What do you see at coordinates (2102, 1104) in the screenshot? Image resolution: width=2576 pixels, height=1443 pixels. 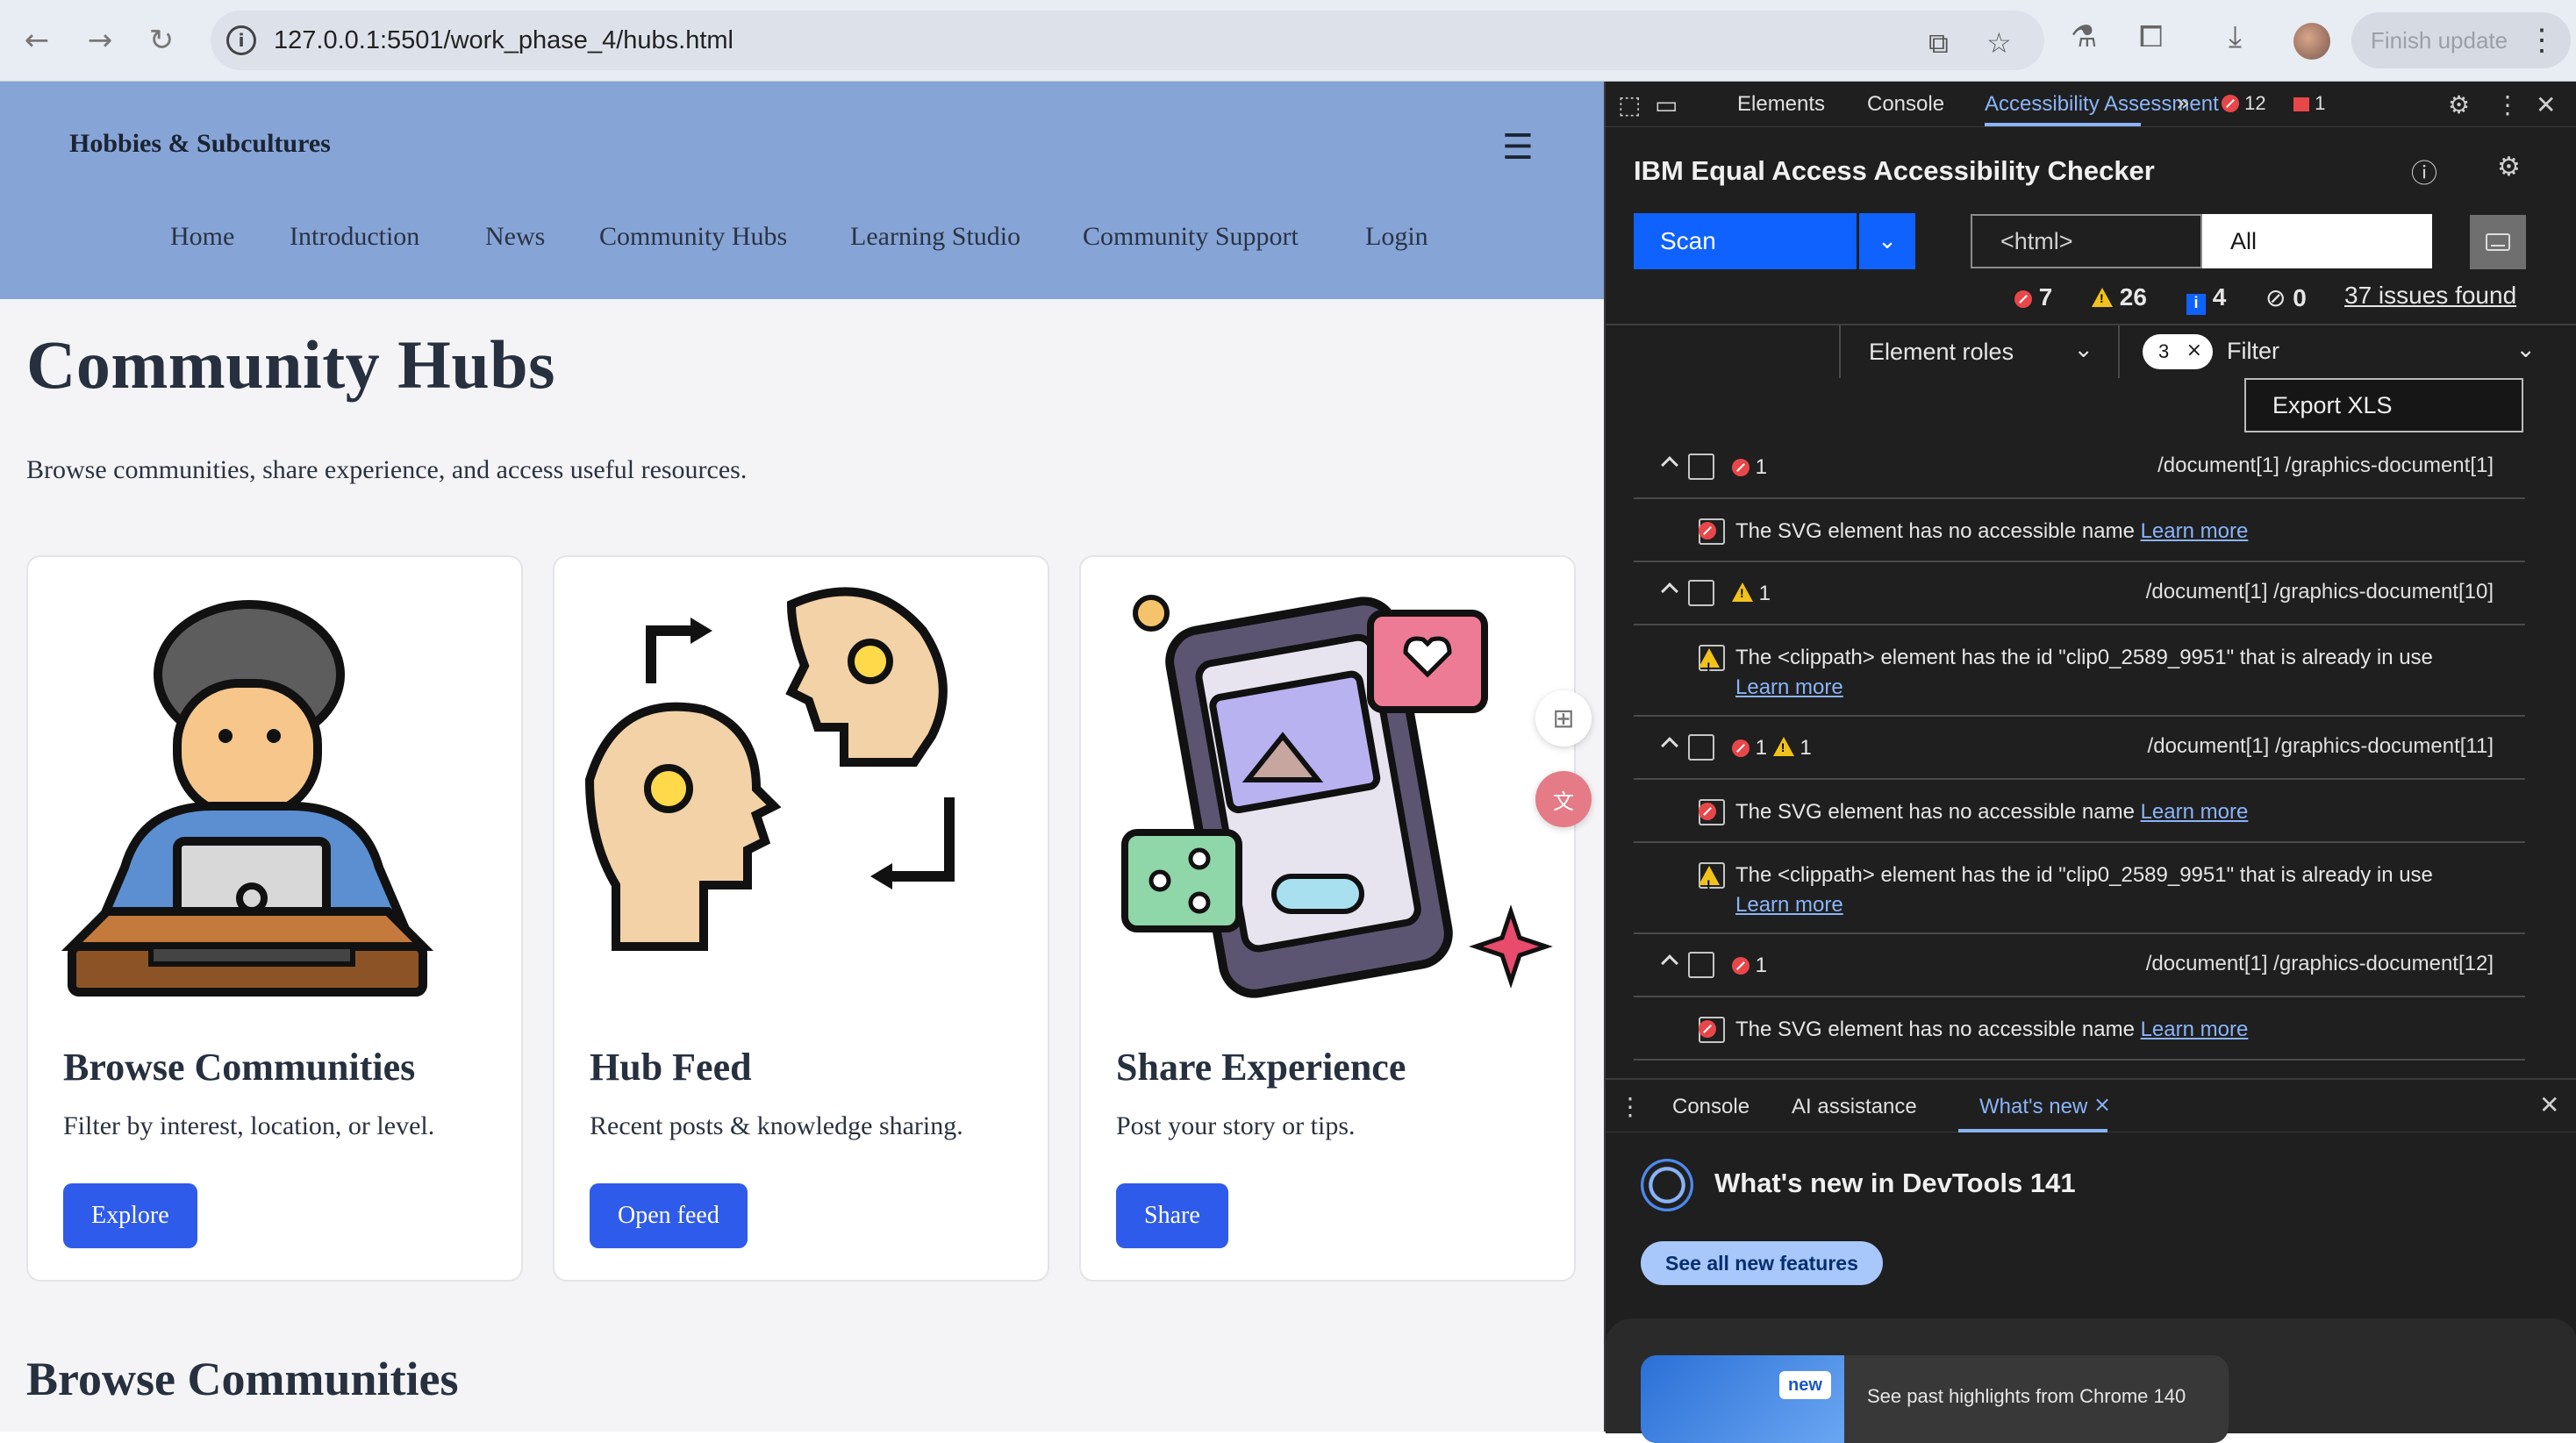 I see `close-tab-icon: ×` at bounding box center [2102, 1104].